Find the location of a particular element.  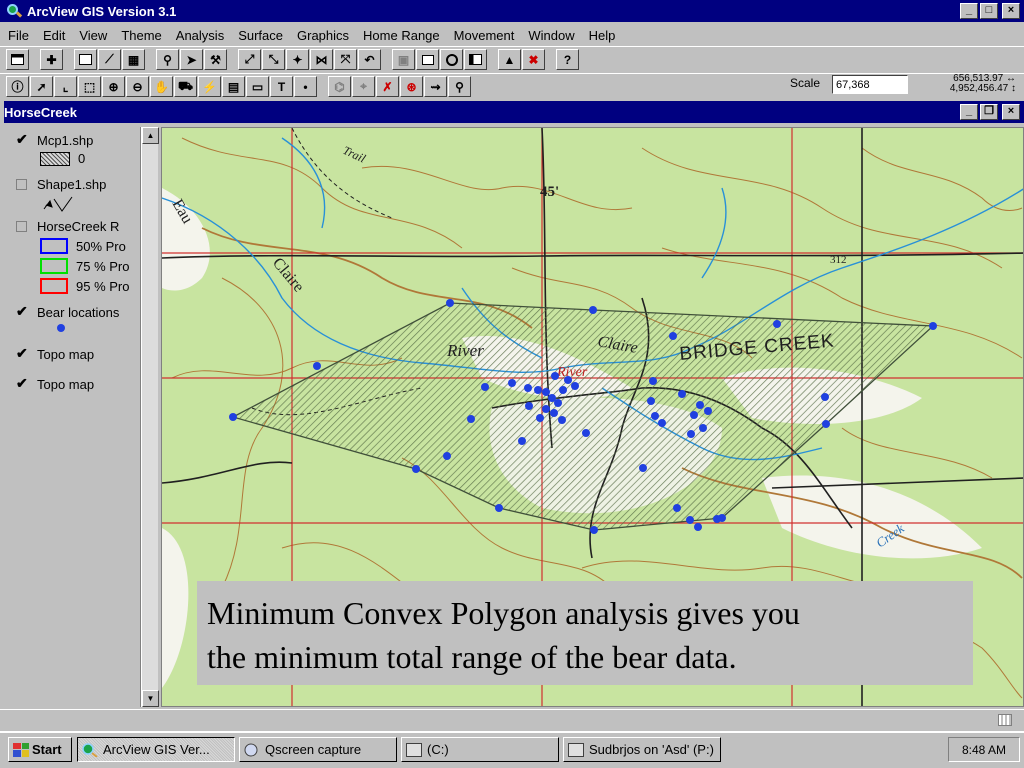

layer-horsecreek-range: HorseCreek R is located at coordinates (67, 226).